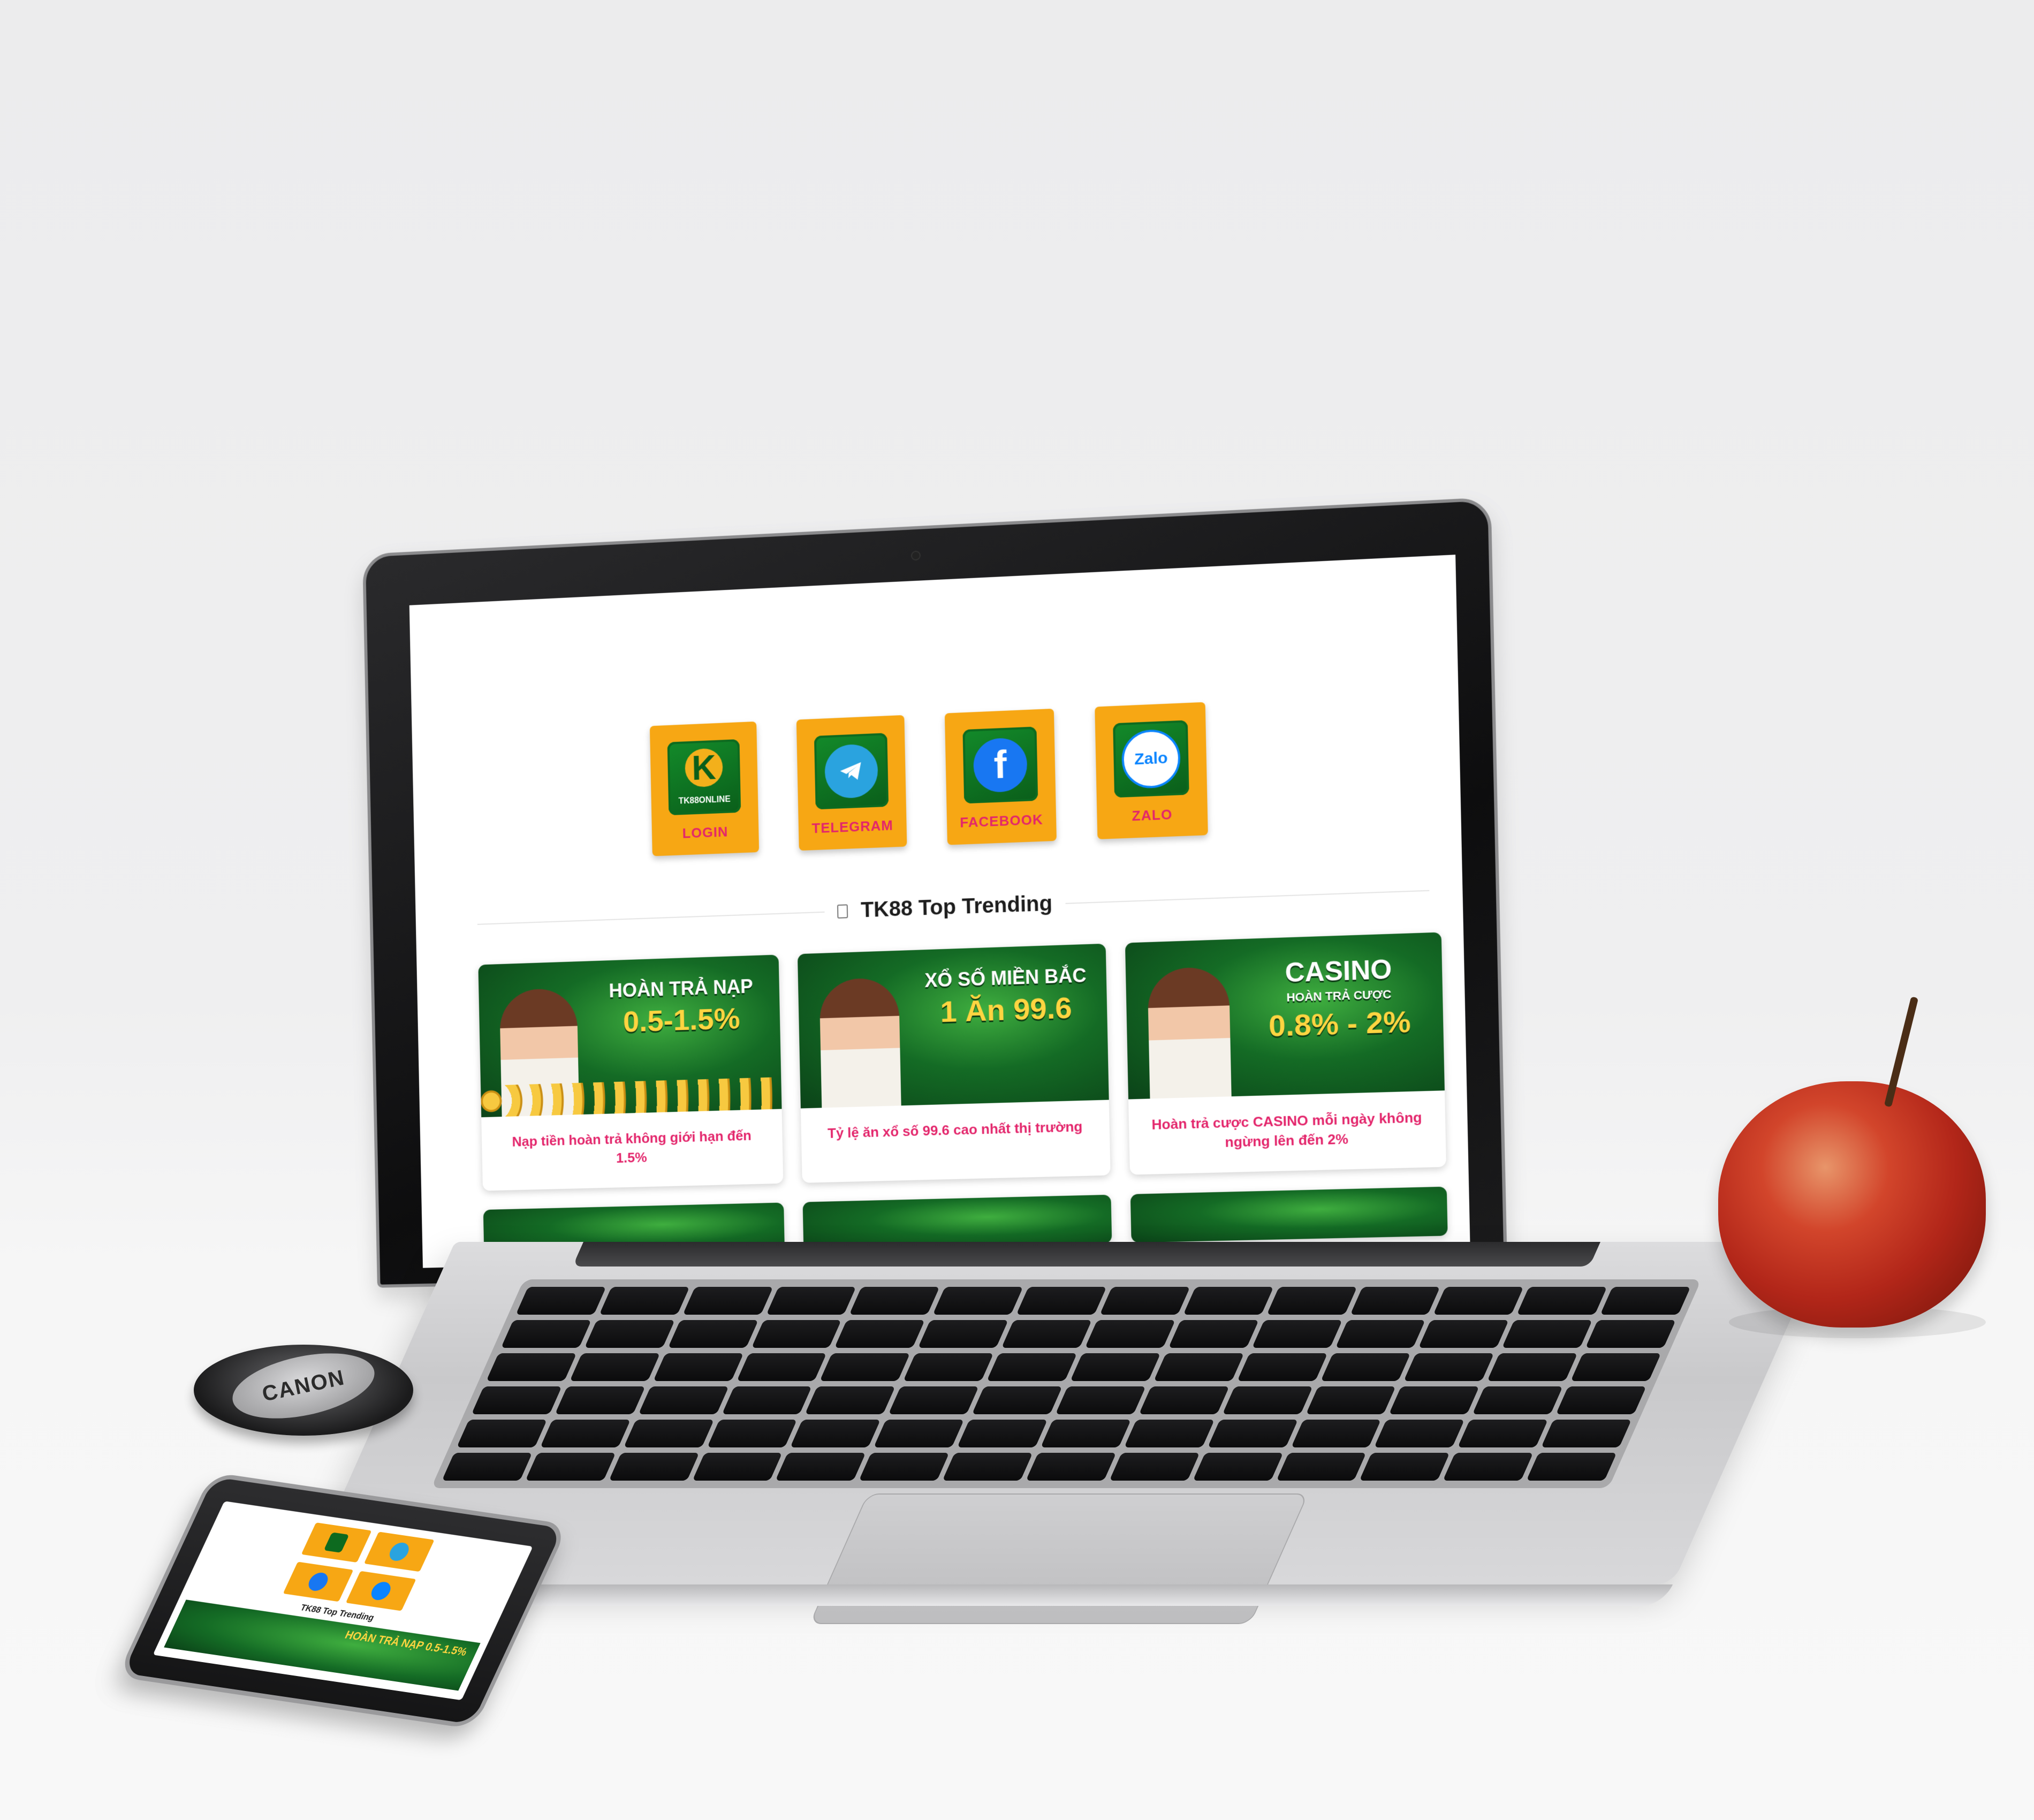 The image size is (2034, 1820). What do you see at coordinates (842, 911) in the screenshot?
I see `trending-icon` at bounding box center [842, 911].